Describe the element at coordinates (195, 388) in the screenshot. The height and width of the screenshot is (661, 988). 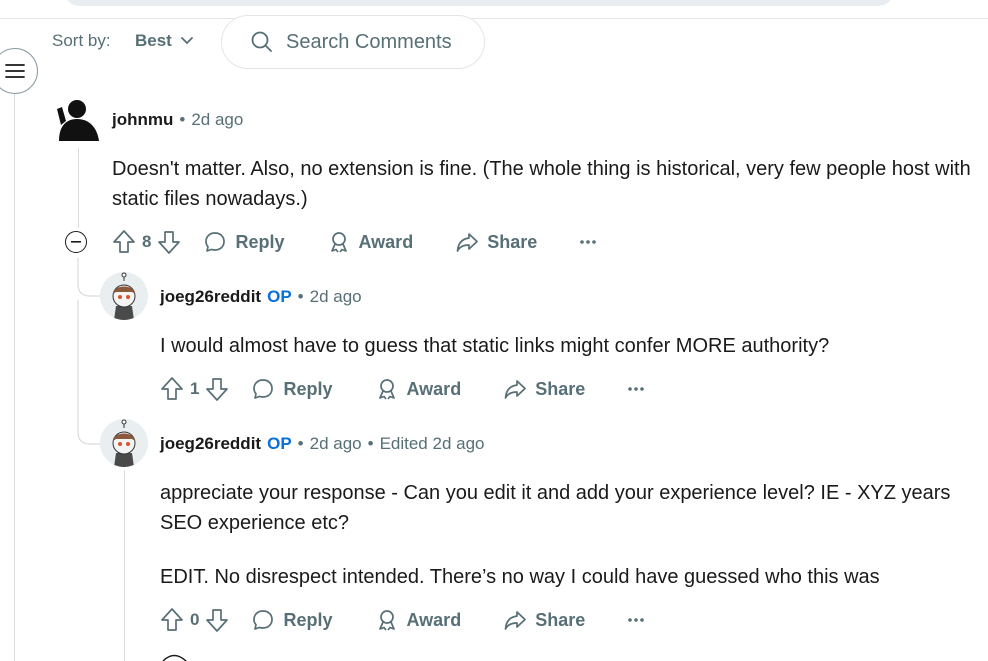
I see `vote-score: 1` at that location.